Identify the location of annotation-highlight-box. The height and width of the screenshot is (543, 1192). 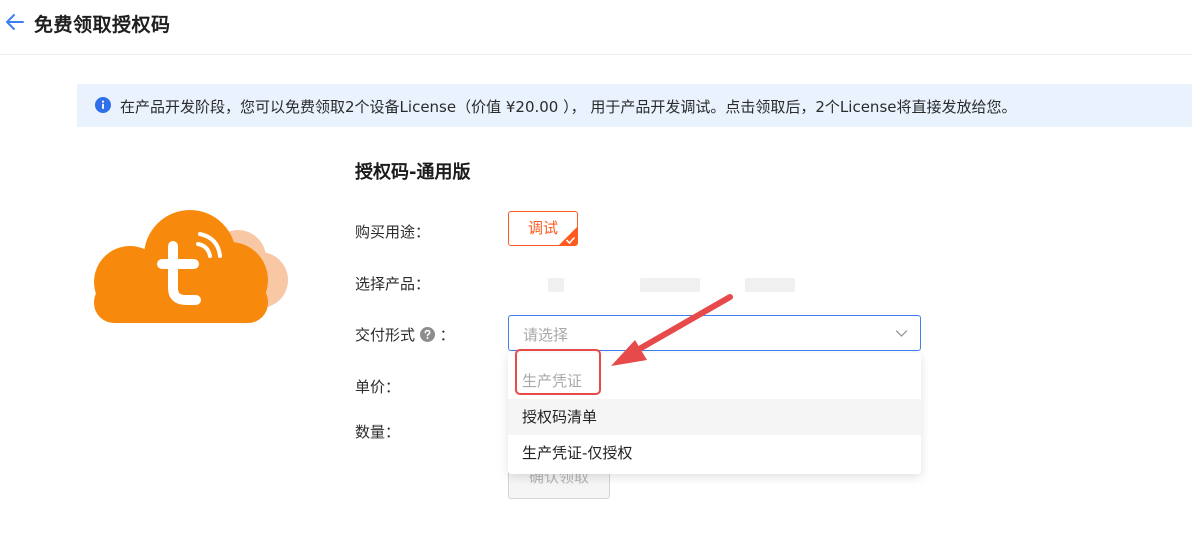
(558, 372).